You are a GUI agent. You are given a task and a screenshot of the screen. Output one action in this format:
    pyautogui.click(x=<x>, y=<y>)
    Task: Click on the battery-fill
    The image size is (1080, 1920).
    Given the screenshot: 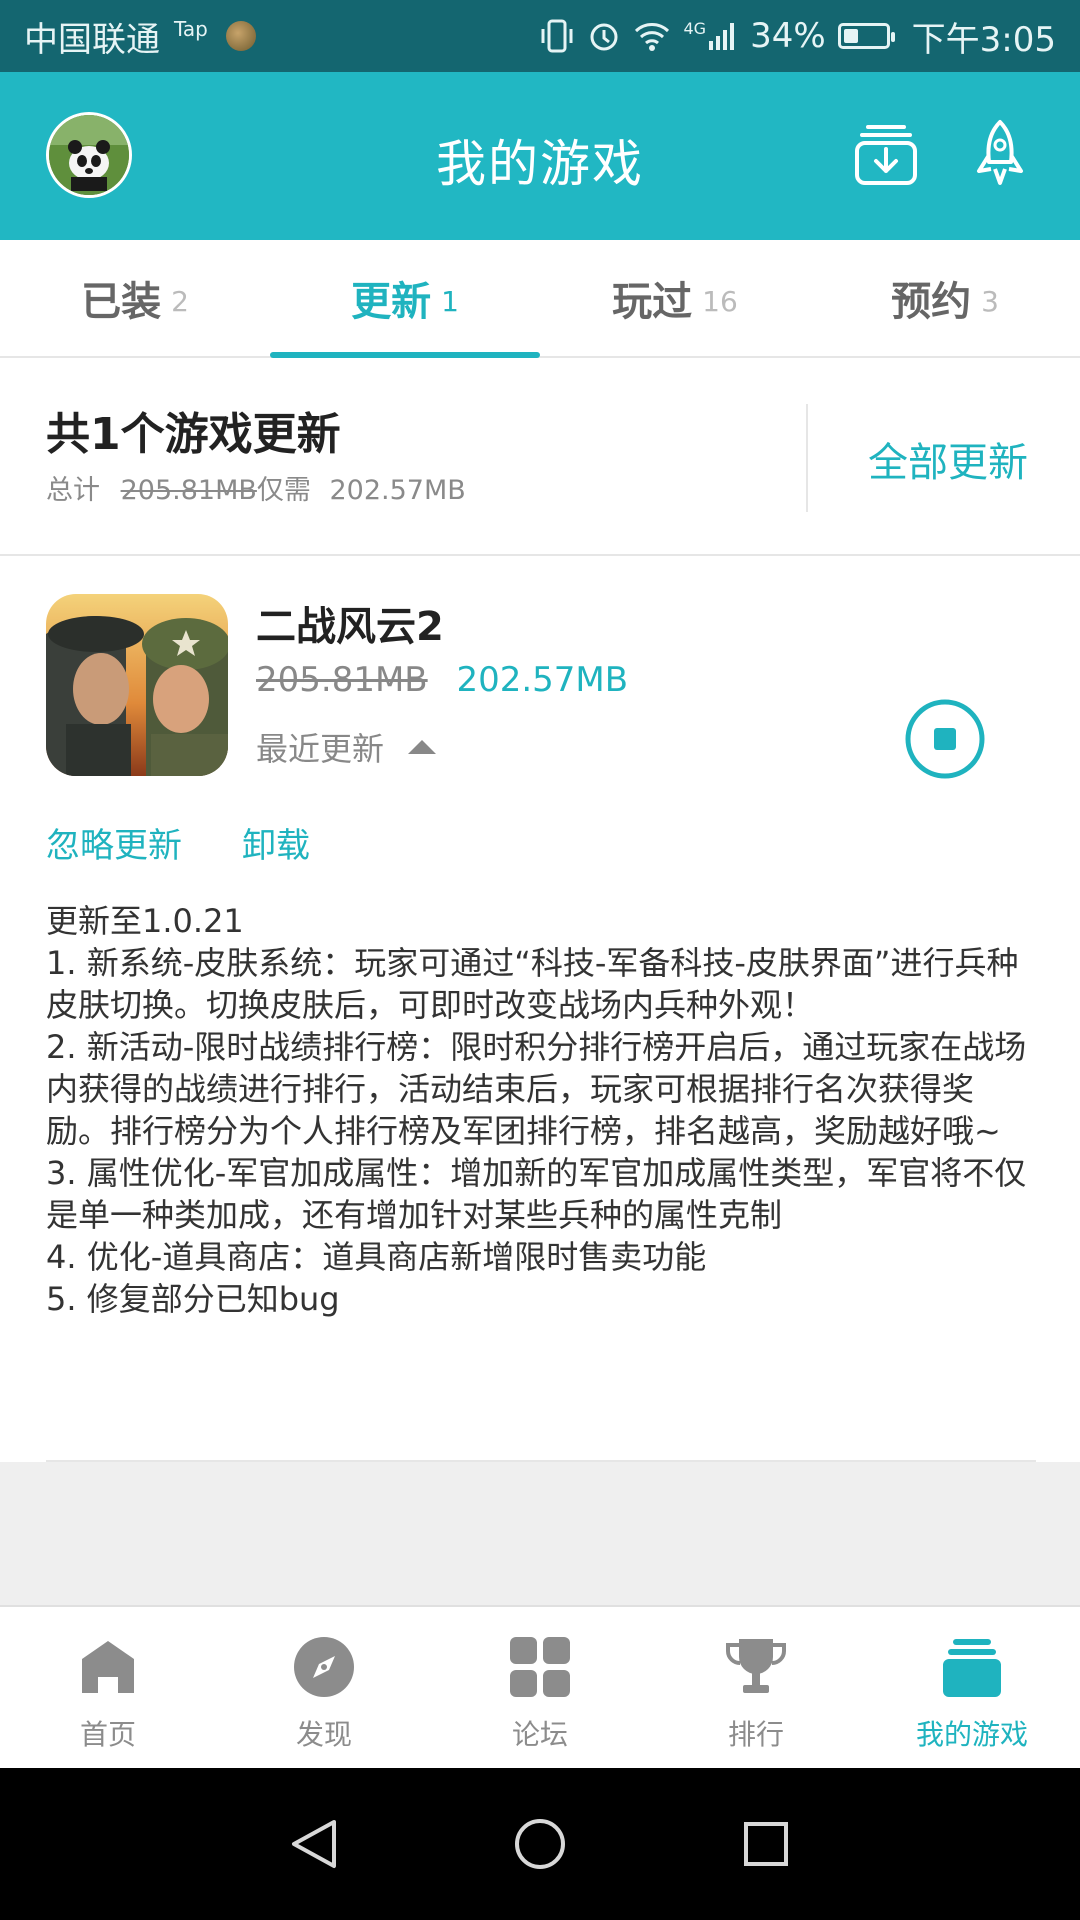 What is the action you would take?
    pyautogui.click(x=850, y=36)
    